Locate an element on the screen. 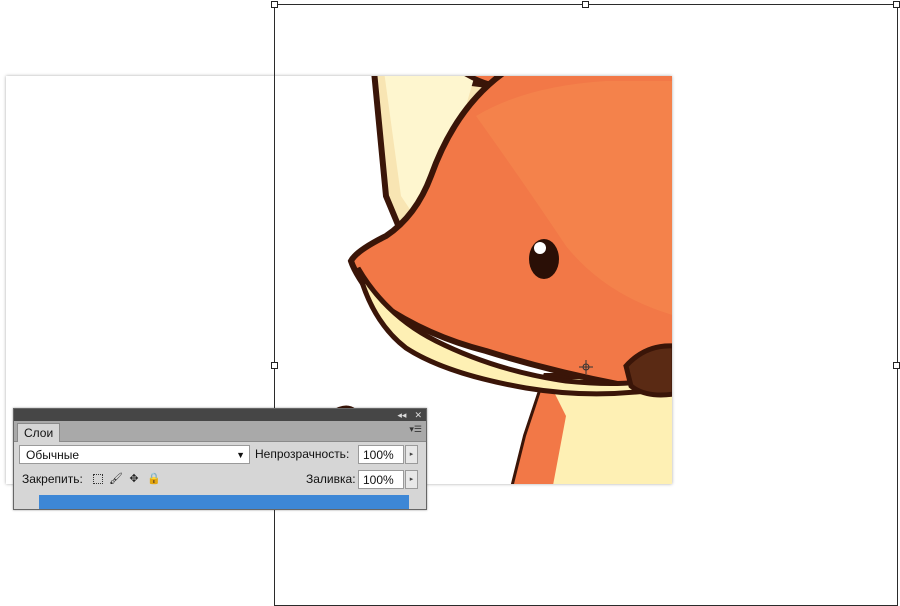 This screenshot has height=606, width=900. blend-opacity-row: Обычные ▼ Непрозрачность: 100% ▸ is located at coordinates (220, 455).